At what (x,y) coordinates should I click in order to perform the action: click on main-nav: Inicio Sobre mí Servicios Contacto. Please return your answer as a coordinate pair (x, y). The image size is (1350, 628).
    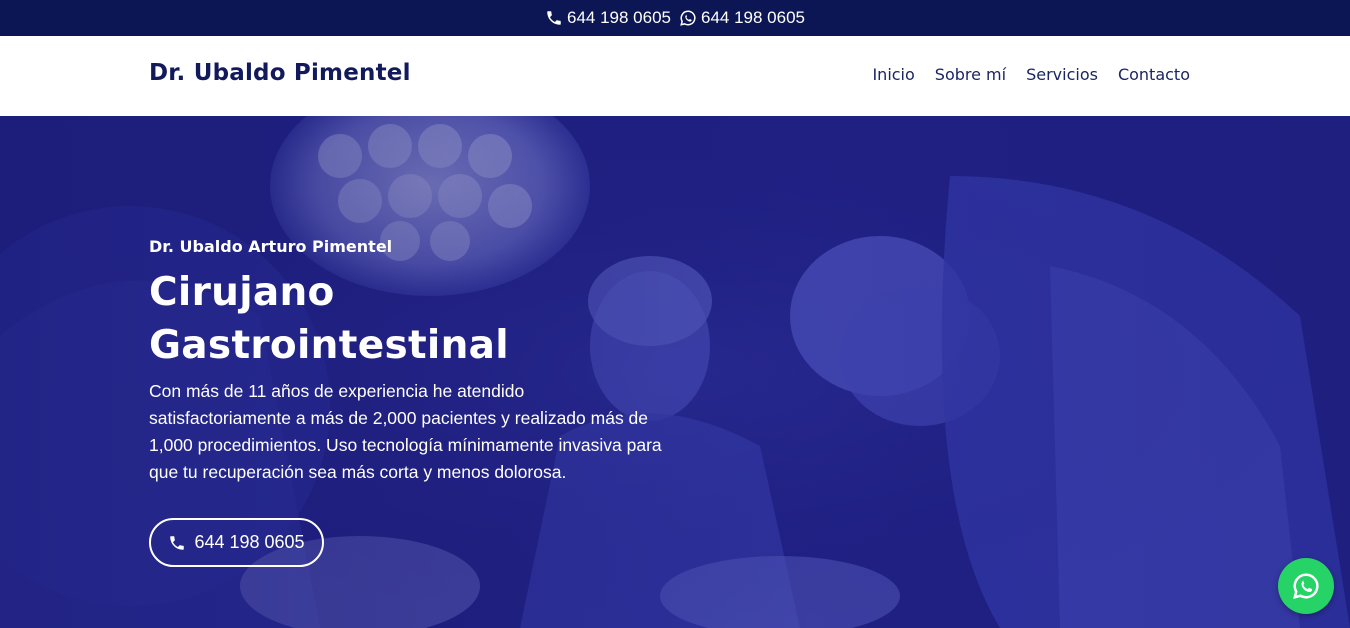
    Looking at the image, I should click on (1021, 74).